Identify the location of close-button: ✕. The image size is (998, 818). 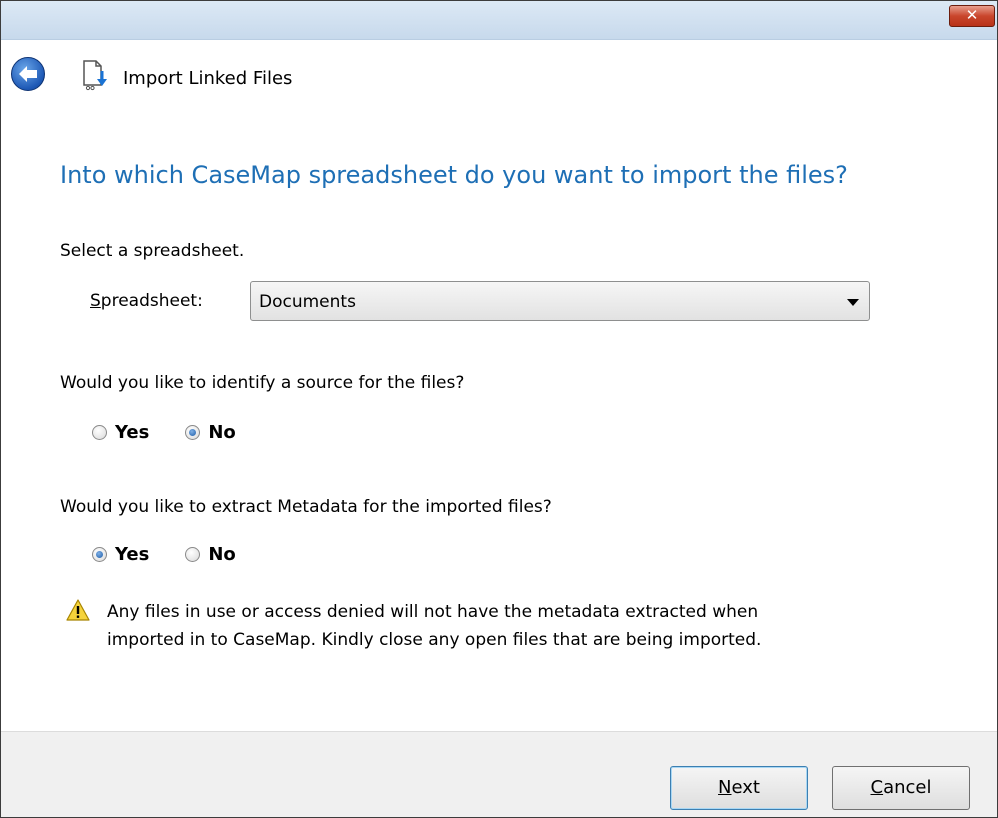
(972, 16).